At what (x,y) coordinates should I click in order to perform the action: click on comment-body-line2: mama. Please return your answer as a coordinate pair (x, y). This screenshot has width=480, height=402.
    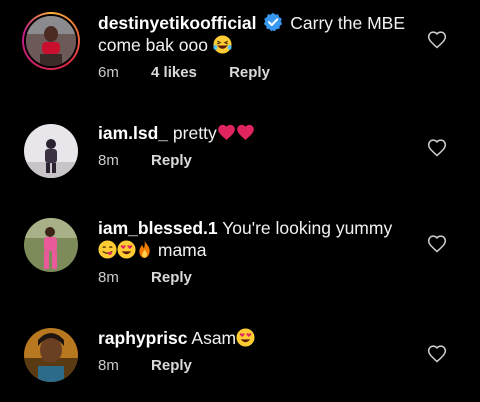
    Looking at the image, I should click on (182, 250).